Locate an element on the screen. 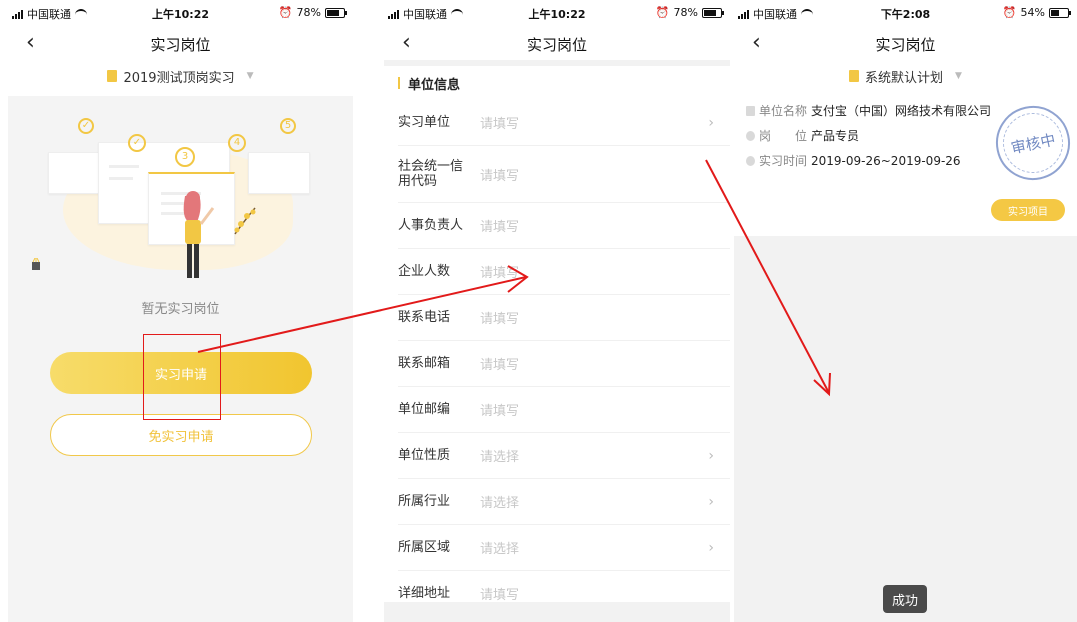 The width and height of the screenshot is (1077, 622). review-status-stamp: 审核中 is located at coordinates (1033, 143).